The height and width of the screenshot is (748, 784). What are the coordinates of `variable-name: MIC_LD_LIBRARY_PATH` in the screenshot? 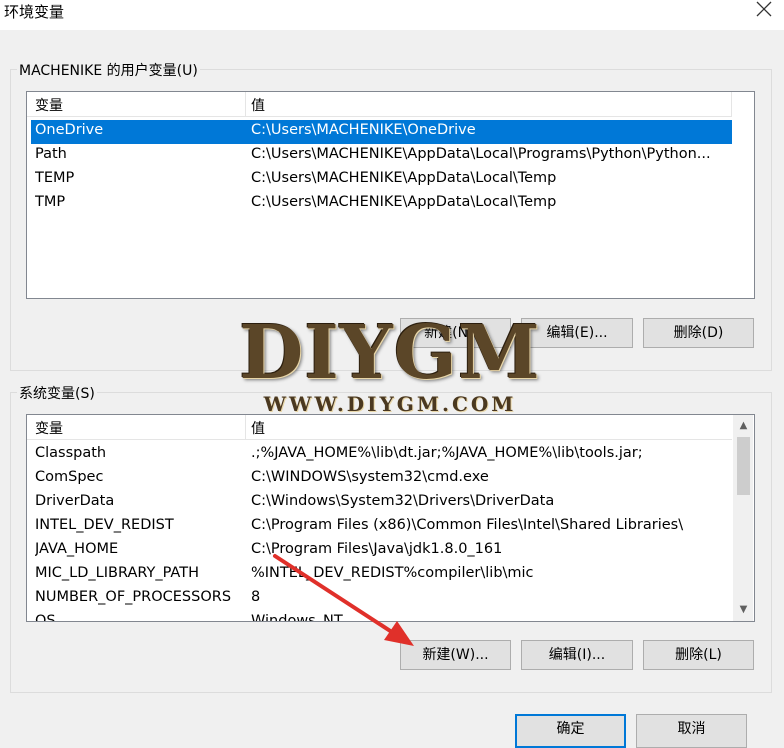 It's located at (117, 573).